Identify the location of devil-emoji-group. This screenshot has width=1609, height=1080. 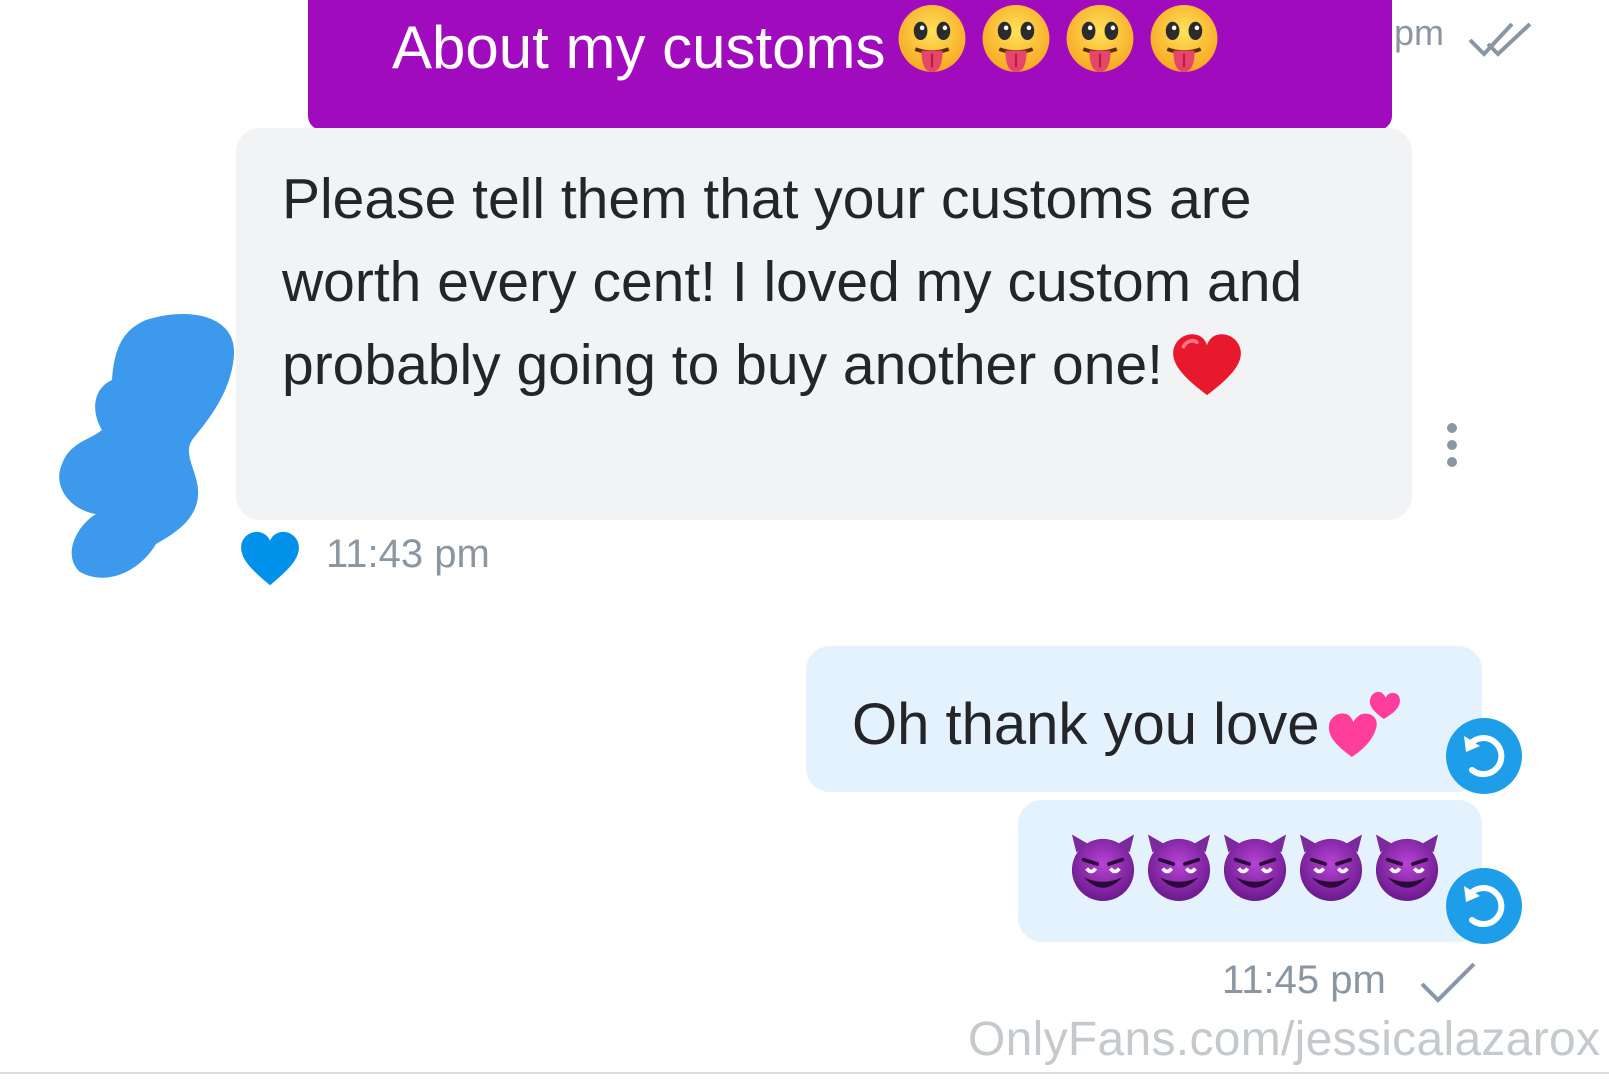
(1255, 867).